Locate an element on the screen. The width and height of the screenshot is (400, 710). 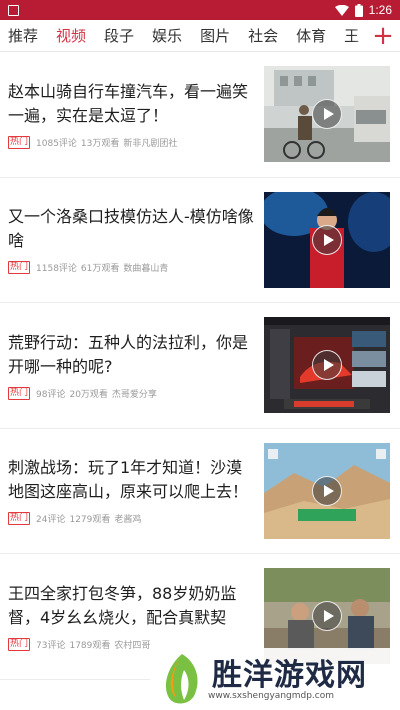
author-name: 农村四哥 is located at coordinates (132, 644).